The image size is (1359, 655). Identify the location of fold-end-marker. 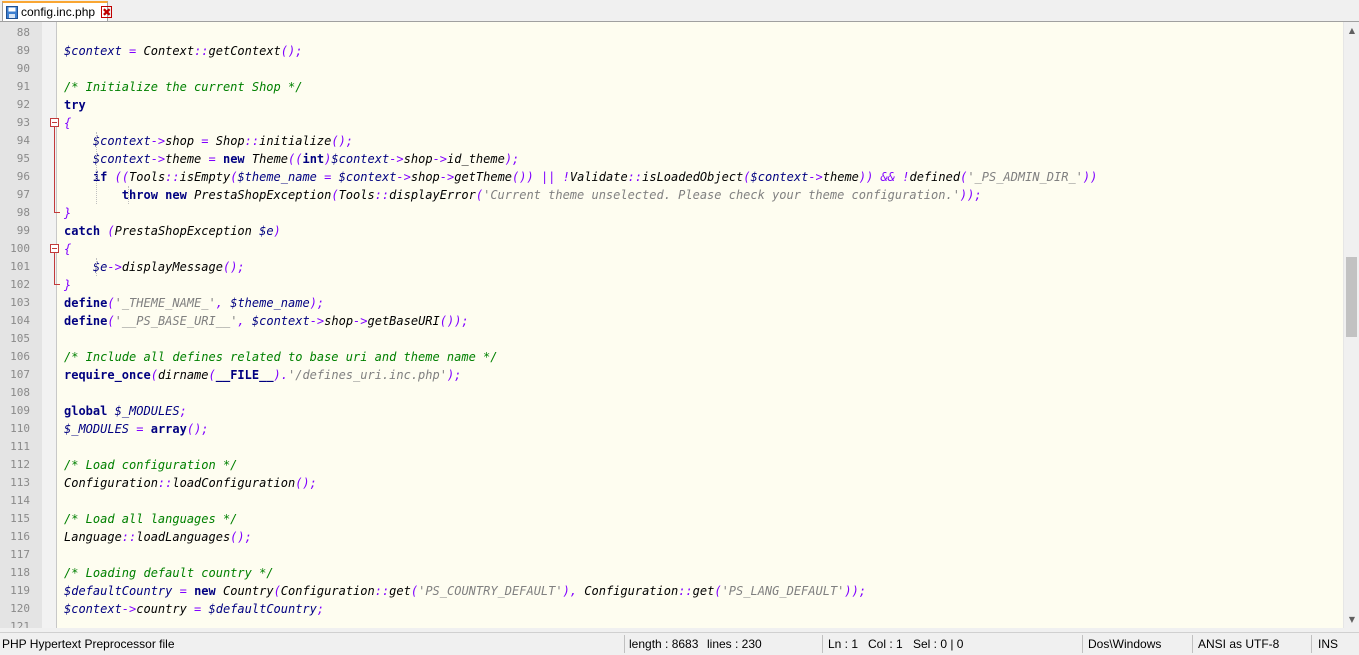
(57, 280).